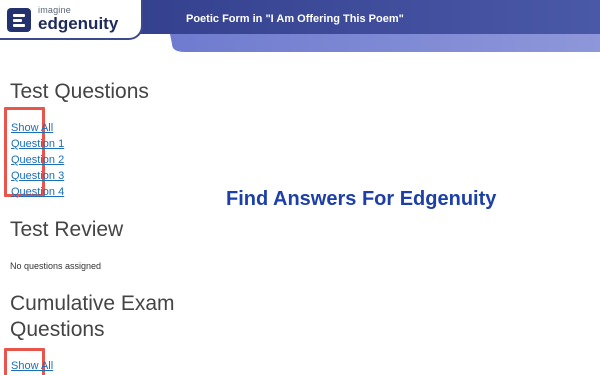 The height and width of the screenshot is (375, 600). Describe the element at coordinates (92, 303) in the screenshot. I see `cumulative-heading-line1: Cumulative Exam` at that location.